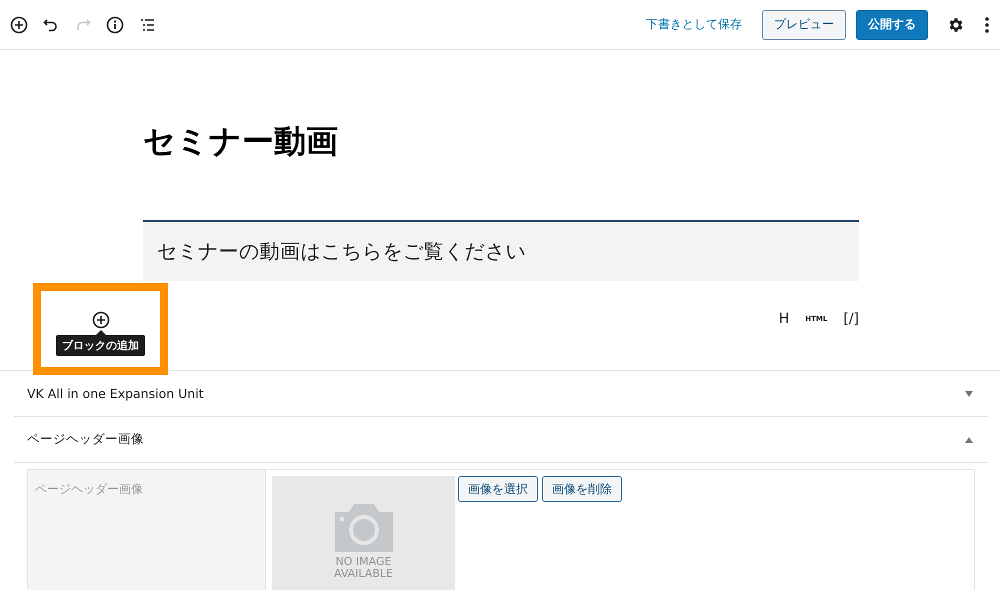  What do you see at coordinates (89, 489) in the screenshot?
I see `field-label: ページヘッダー画像` at bounding box center [89, 489].